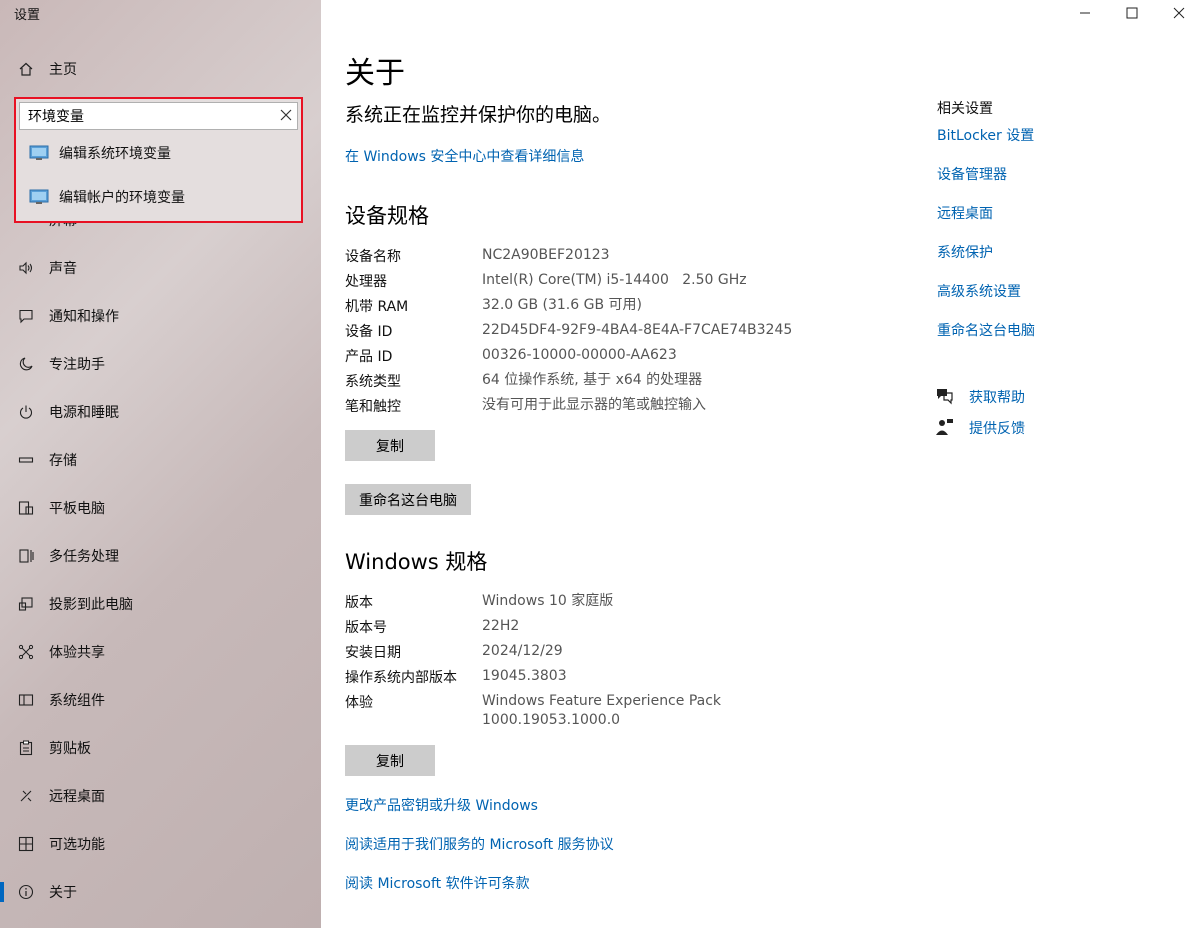 The height and width of the screenshot is (928, 1200). Describe the element at coordinates (63, 893) in the screenshot. I see `sidebar-item-label: 关于` at that location.